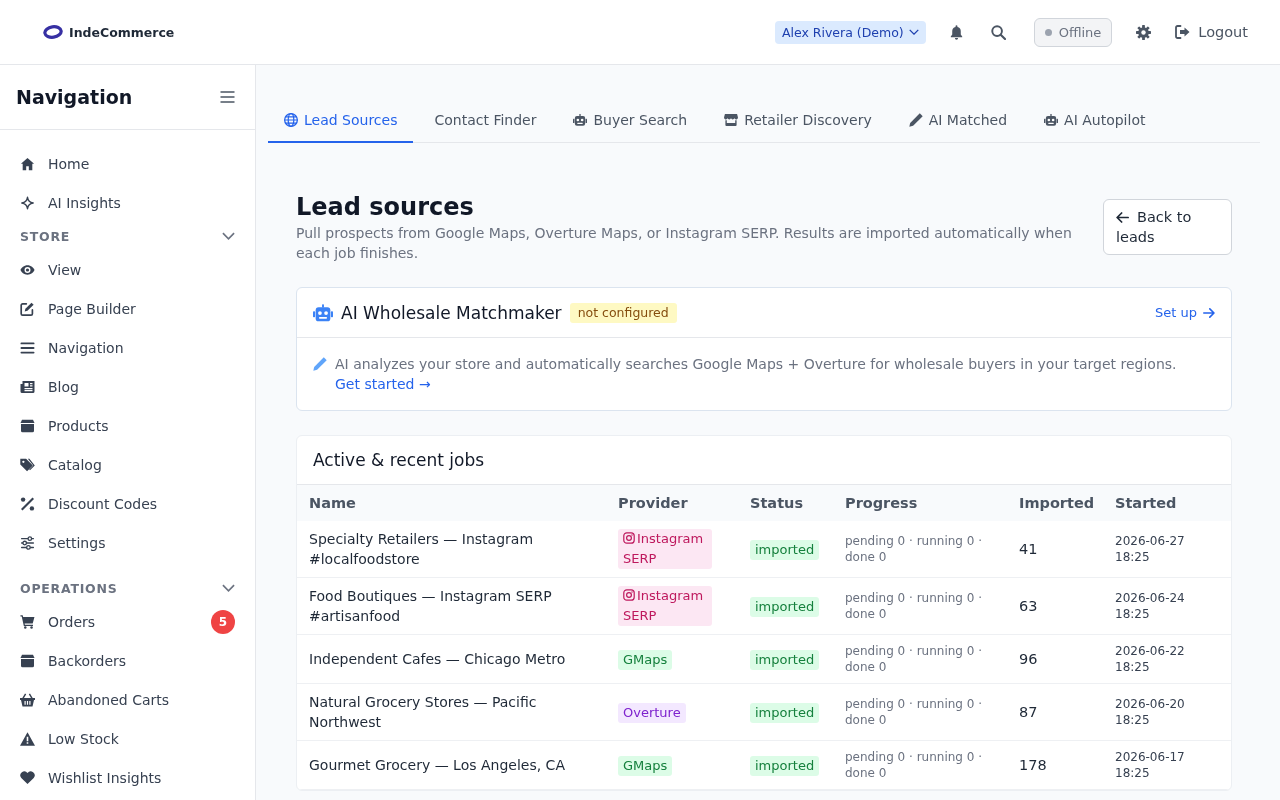 The height and width of the screenshot is (800, 1280). What do you see at coordinates (223, 621) in the screenshot?
I see `count-badge: 5` at bounding box center [223, 621].